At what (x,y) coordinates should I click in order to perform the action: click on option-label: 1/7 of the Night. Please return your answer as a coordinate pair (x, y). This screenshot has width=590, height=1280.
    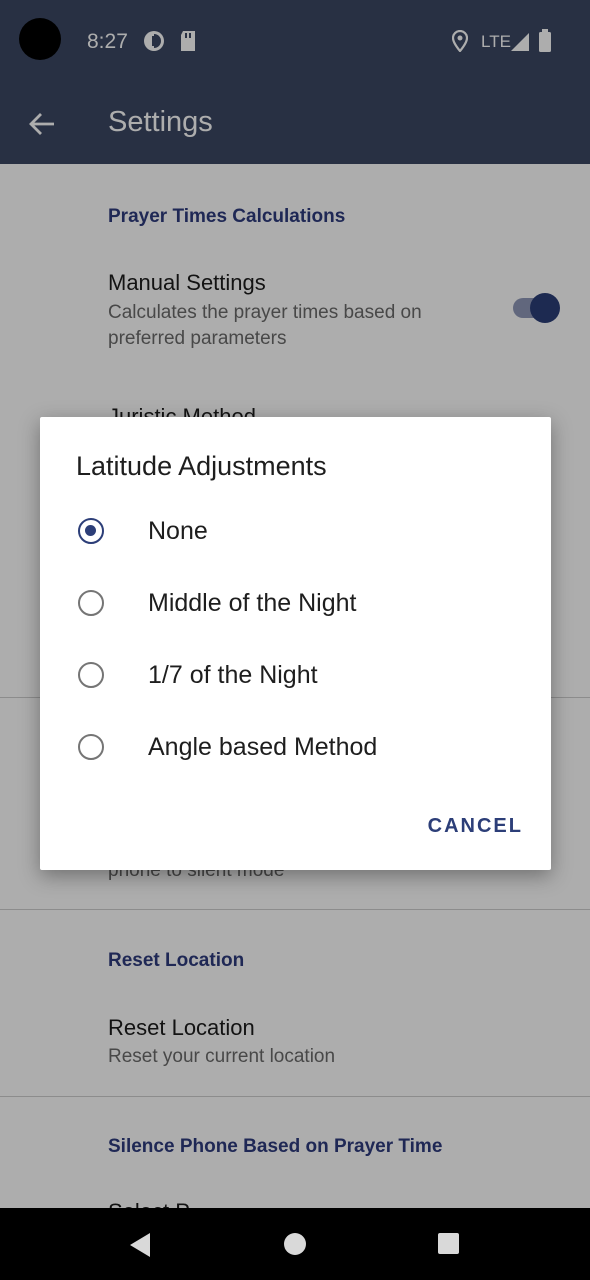
    Looking at the image, I should click on (233, 675).